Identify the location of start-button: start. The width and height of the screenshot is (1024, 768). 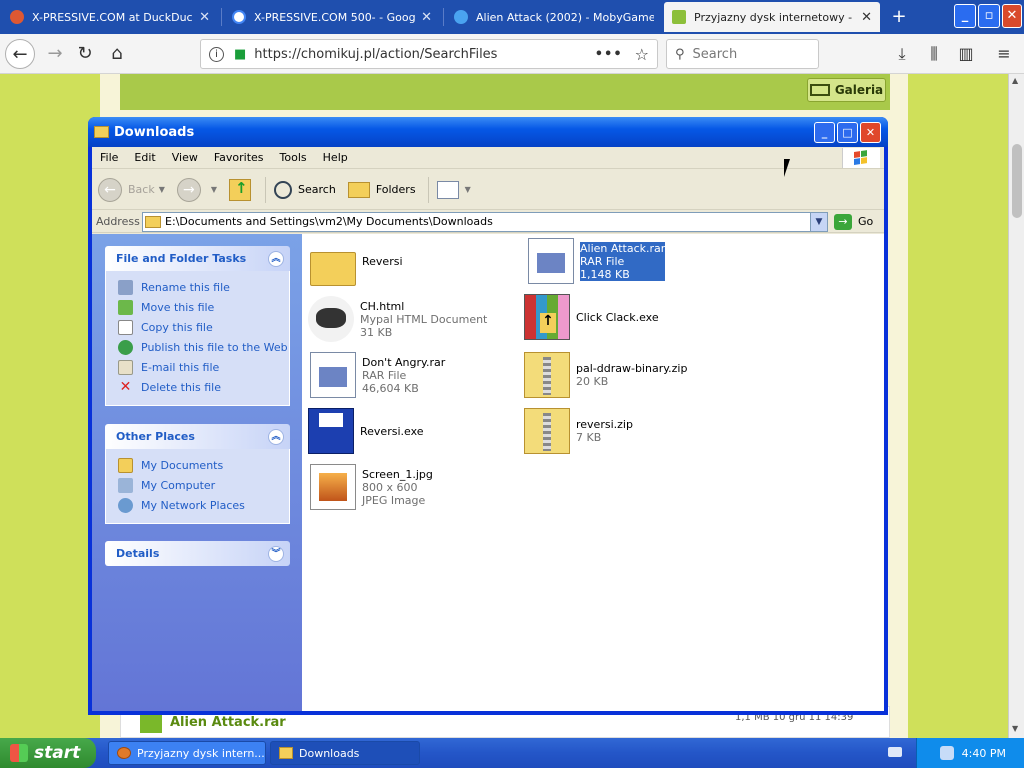
(48, 753).